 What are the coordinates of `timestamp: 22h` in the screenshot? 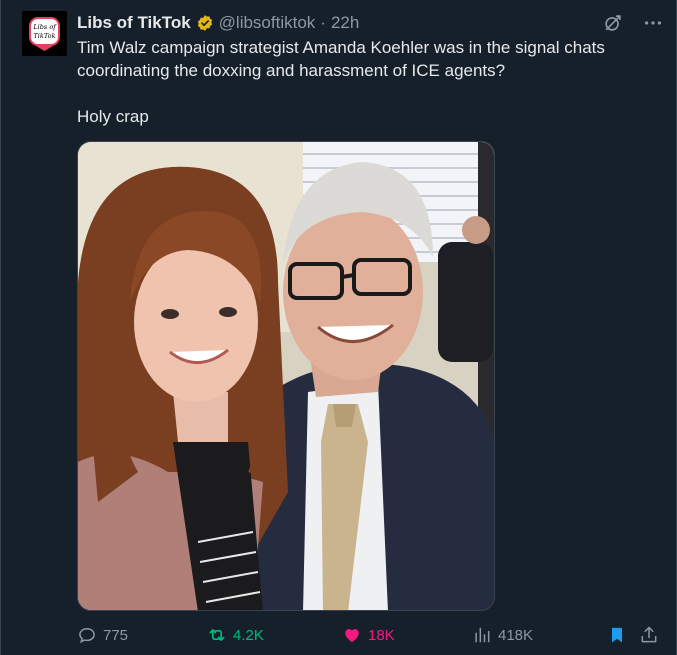 It's located at (345, 23).